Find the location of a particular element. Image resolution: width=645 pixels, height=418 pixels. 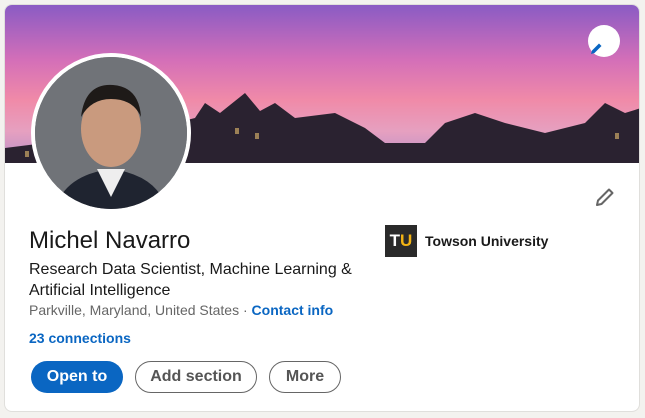

education-link: TU Towson University is located at coordinates (466, 241).